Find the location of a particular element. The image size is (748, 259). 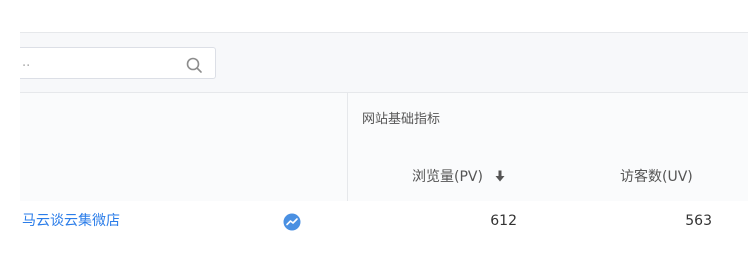

column-header-pv: 浏览量(PV) is located at coordinates (458, 177).